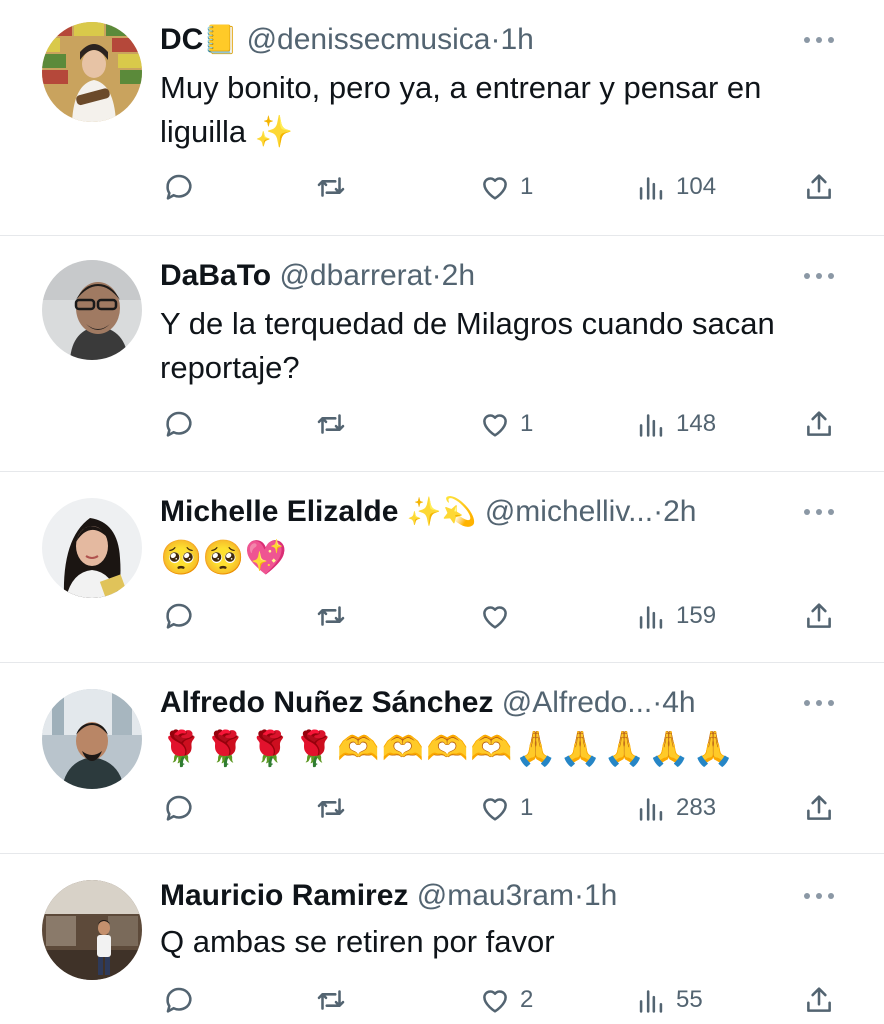 This screenshot has width=884, height=1024. What do you see at coordinates (668, 1000) in the screenshot?
I see `views-button: 55` at bounding box center [668, 1000].